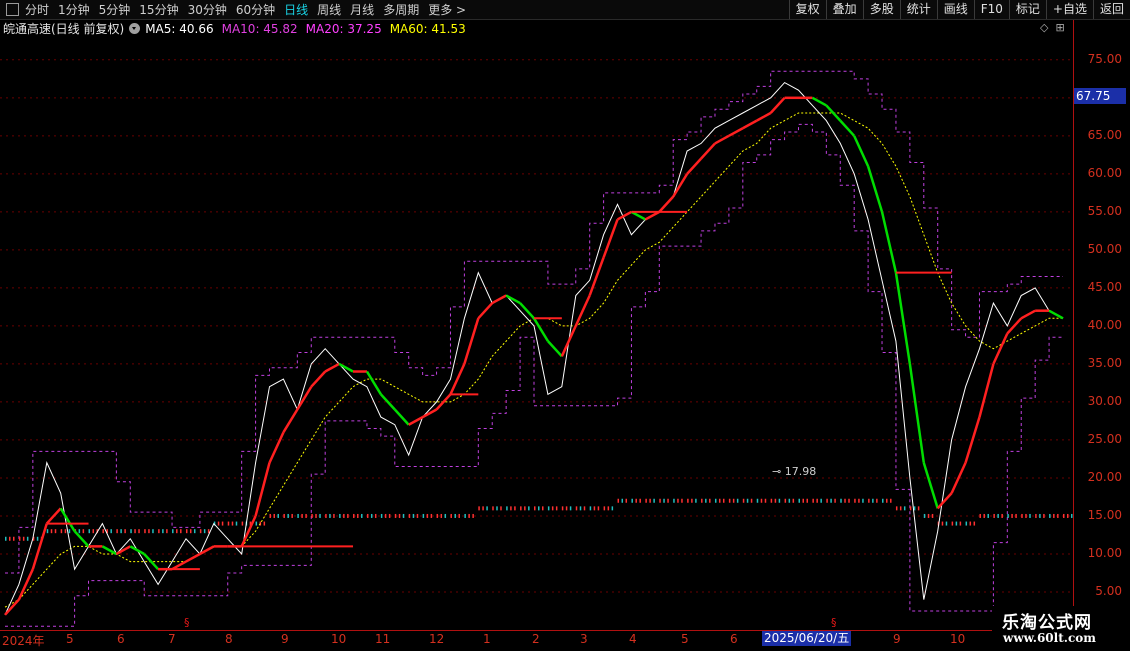 This screenshot has width=1130, height=651. I want to click on mark-button: 标记, so click(1027, 9).